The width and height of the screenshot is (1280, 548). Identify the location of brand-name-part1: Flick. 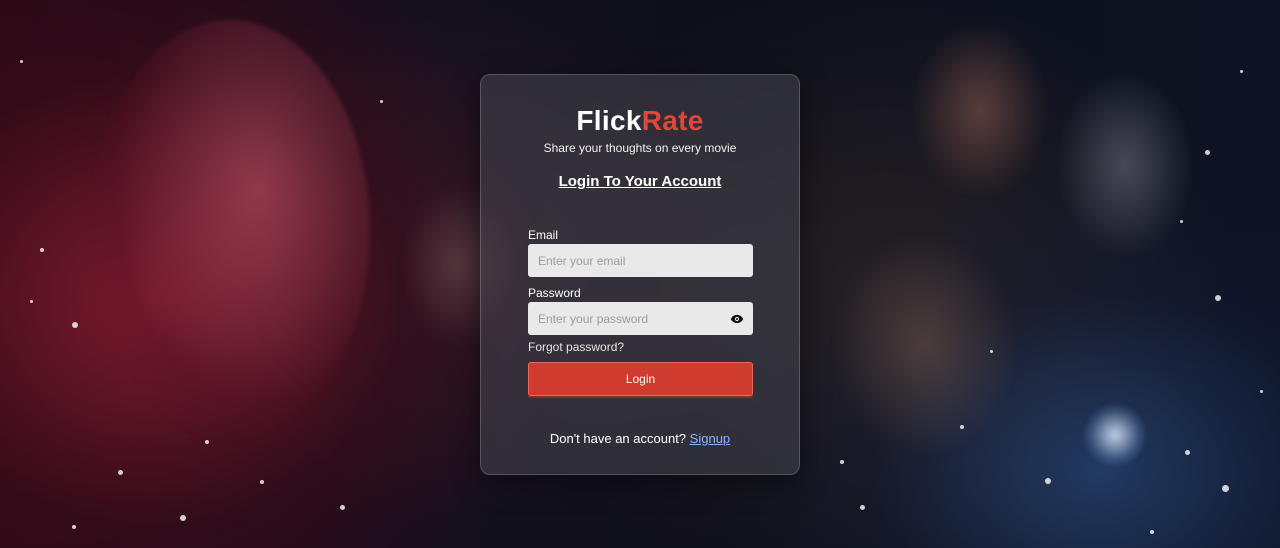
(609, 120).